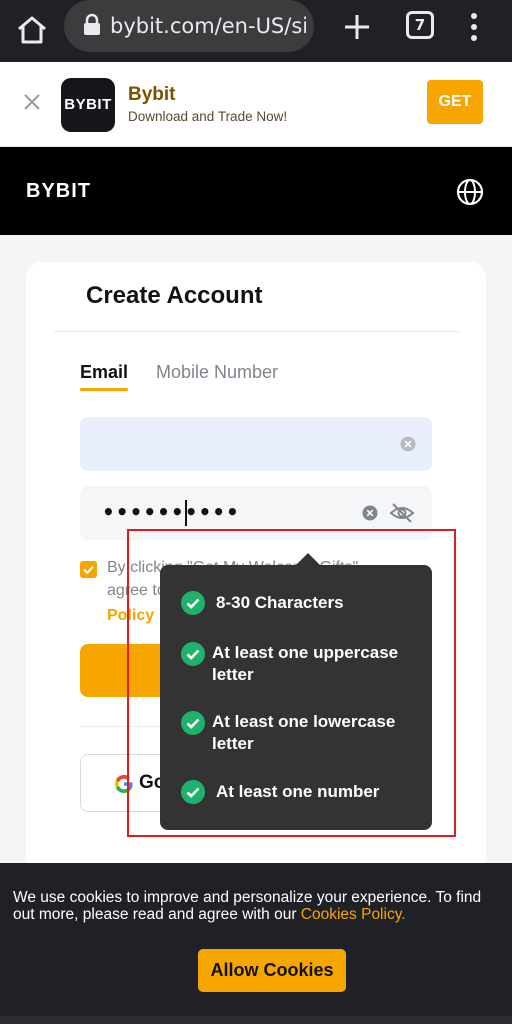  Describe the element at coordinates (88, 105) in the screenshot. I see `app-logo: BYBIT` at that location.